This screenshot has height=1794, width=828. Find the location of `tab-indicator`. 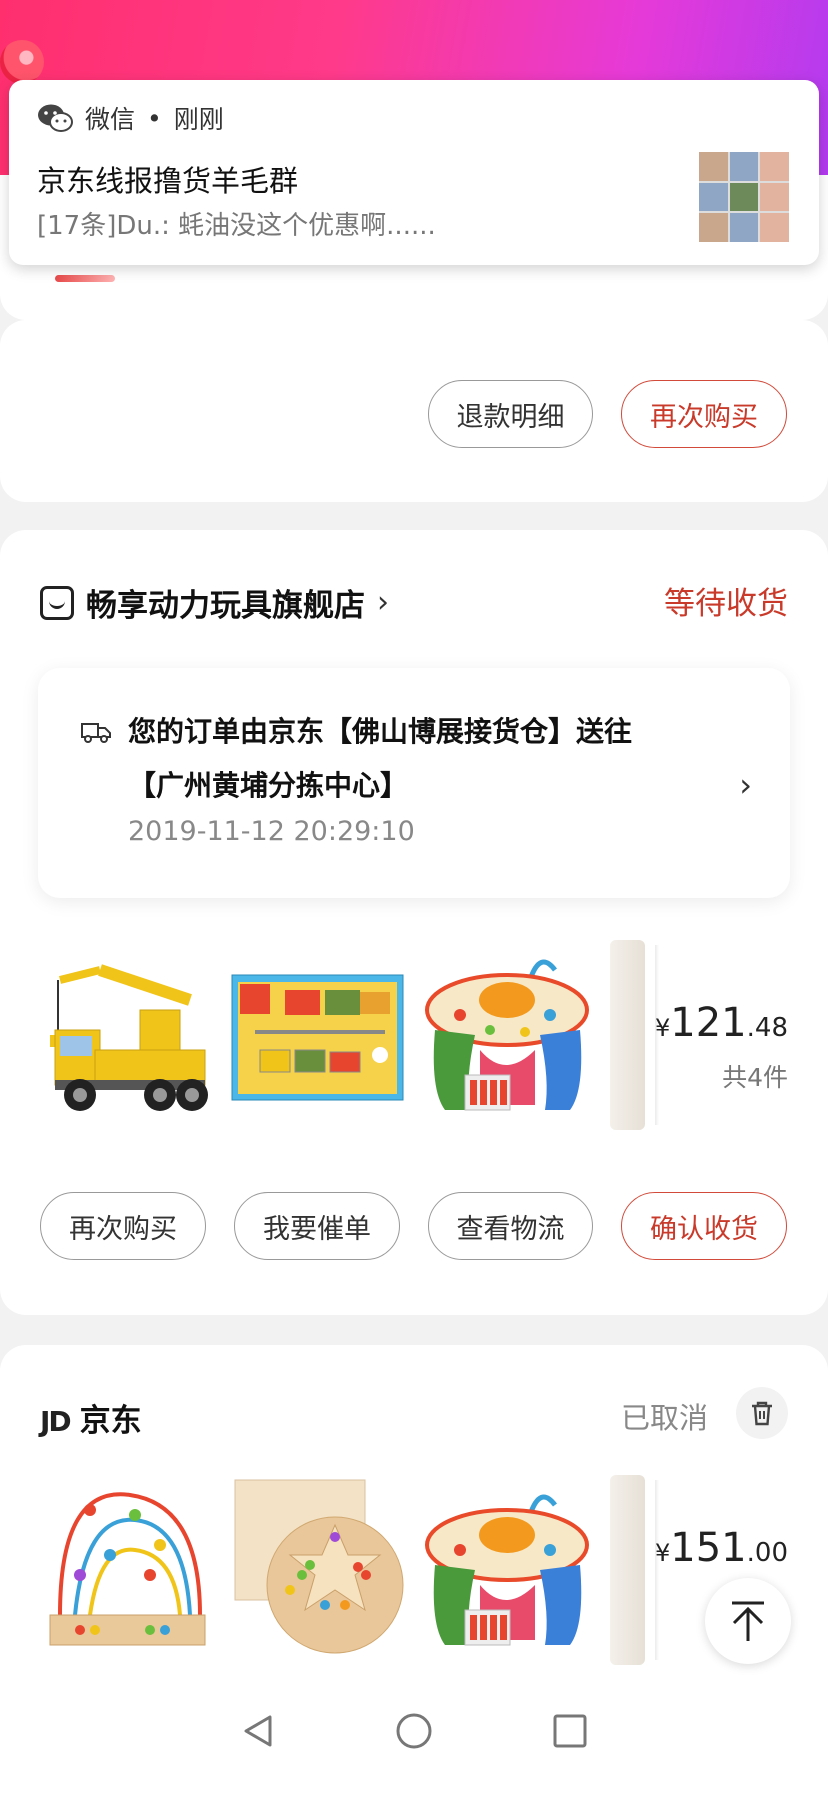

tab-indicator is located at coordinates (85, 278).